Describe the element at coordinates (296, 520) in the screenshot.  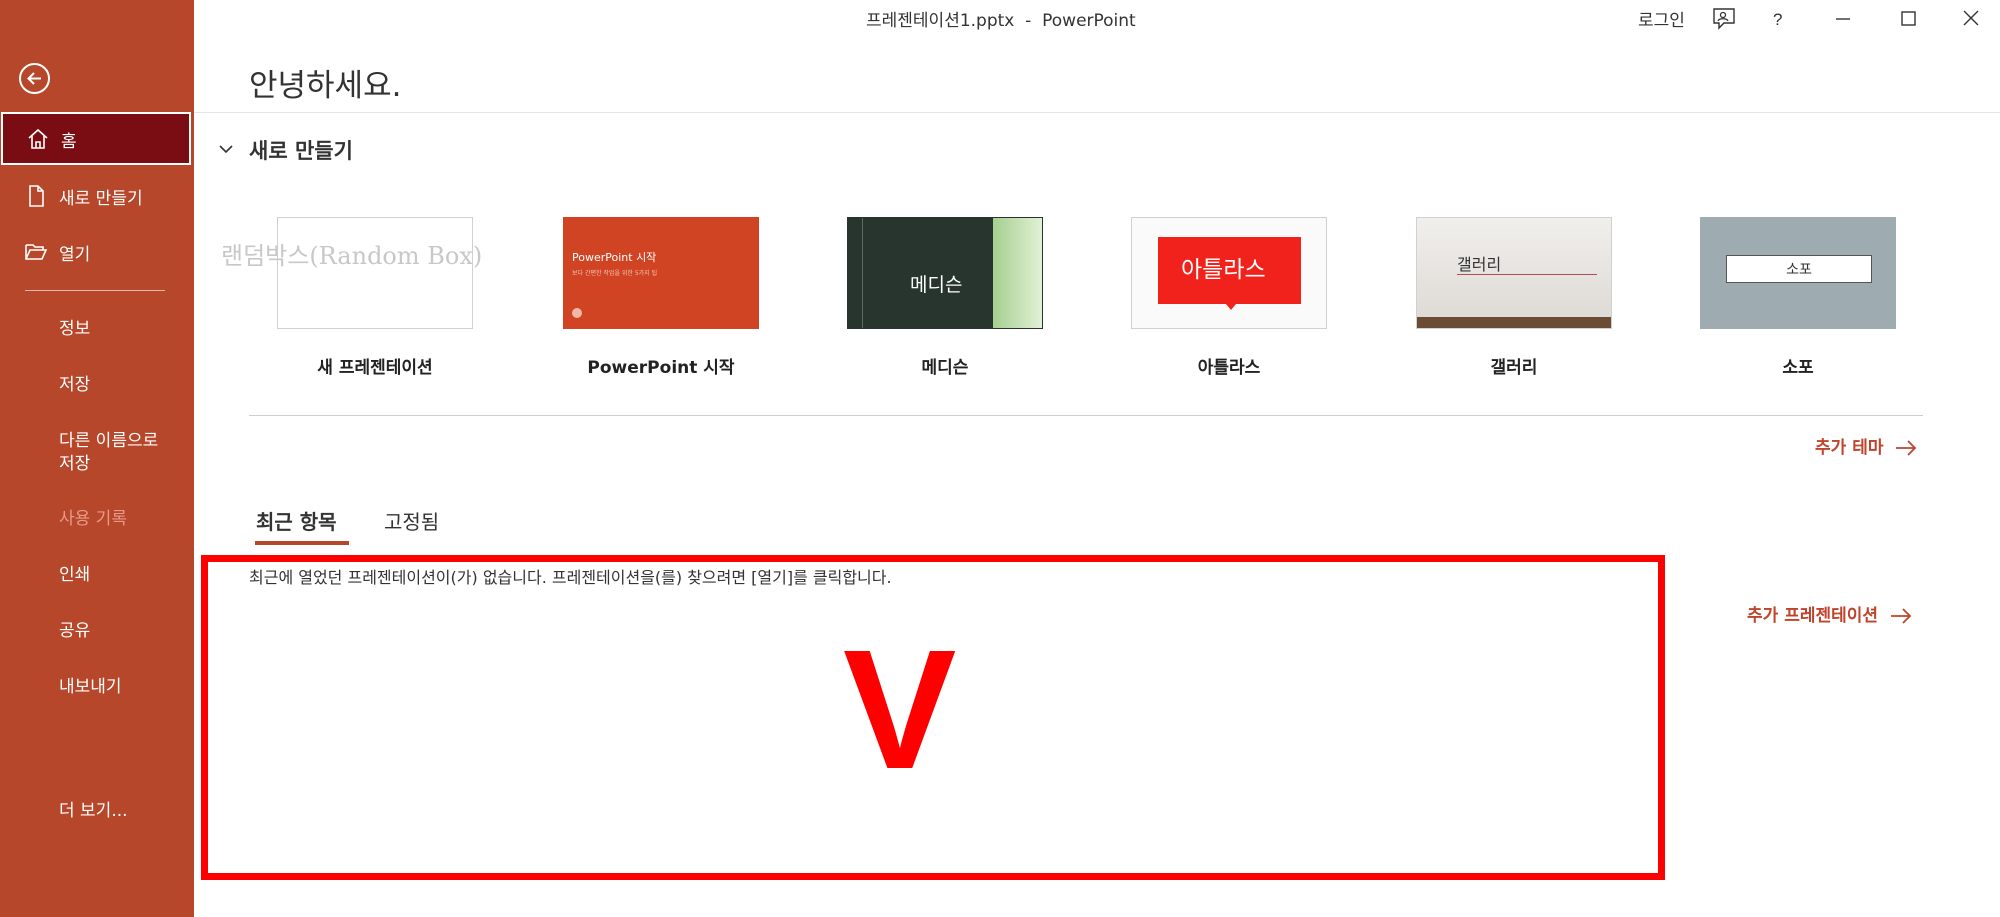
I see `tab-recent: 최근 항목` at that location.